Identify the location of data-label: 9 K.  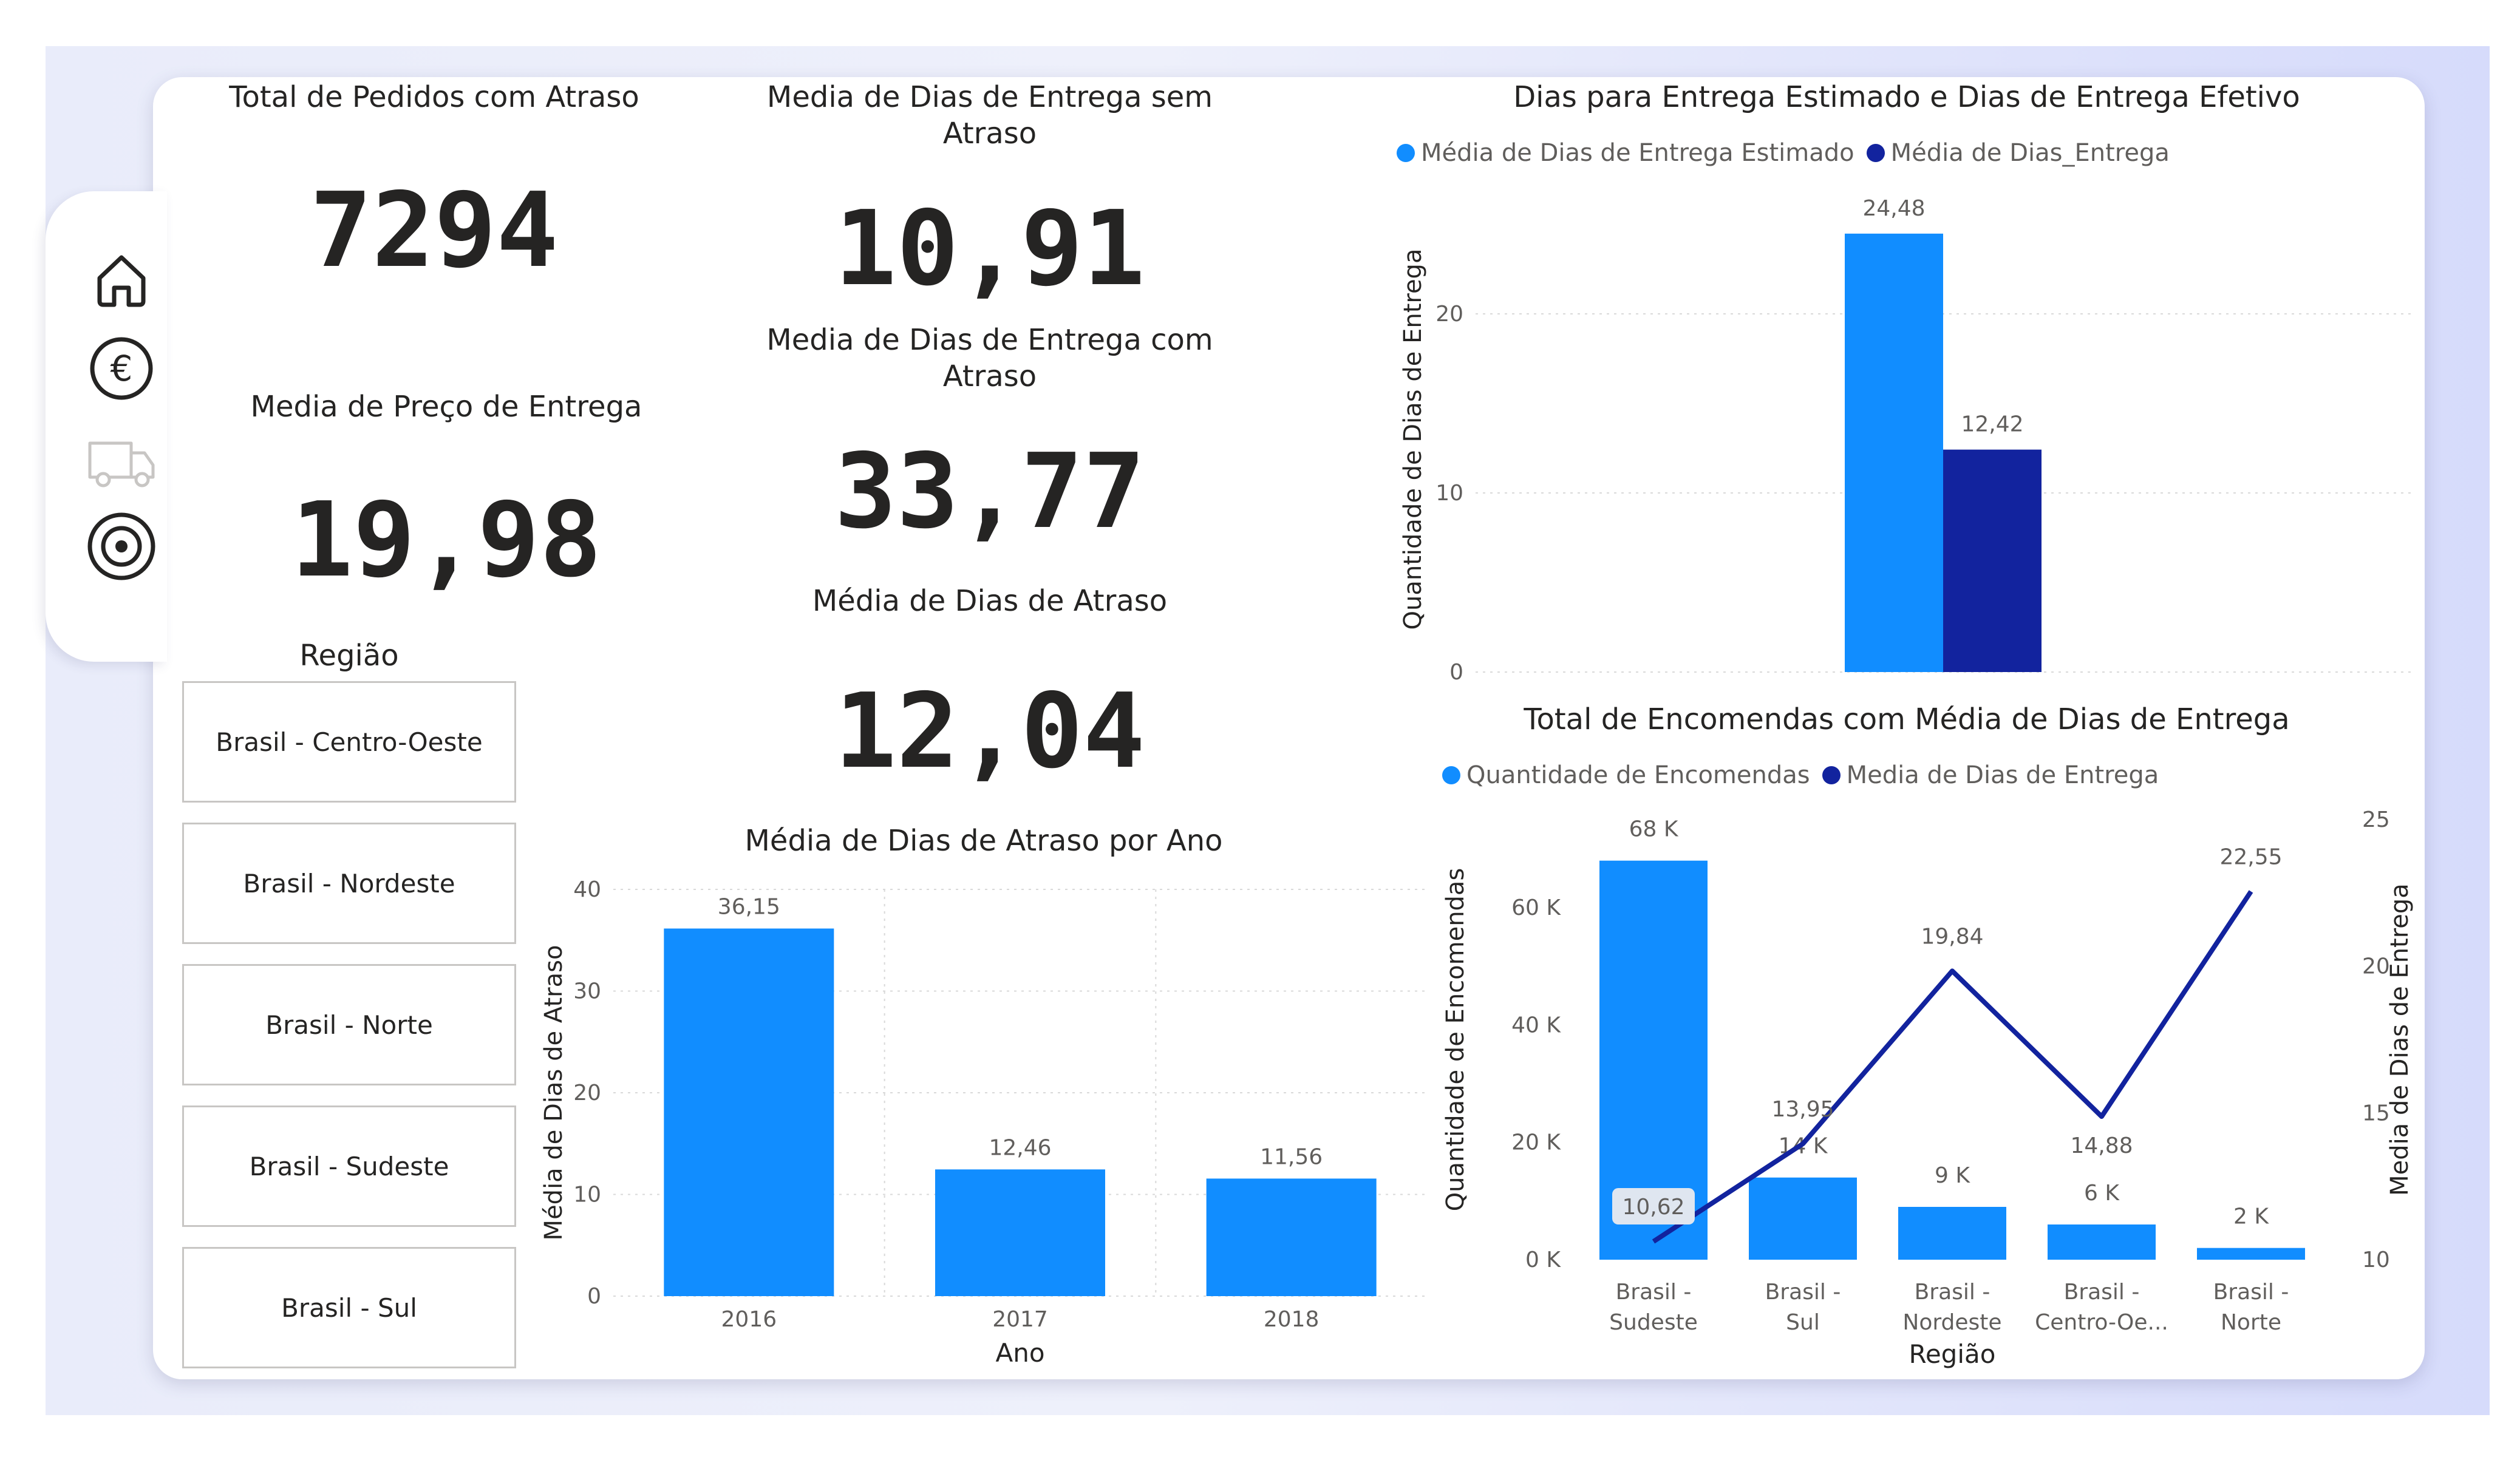
(1952, 1175).